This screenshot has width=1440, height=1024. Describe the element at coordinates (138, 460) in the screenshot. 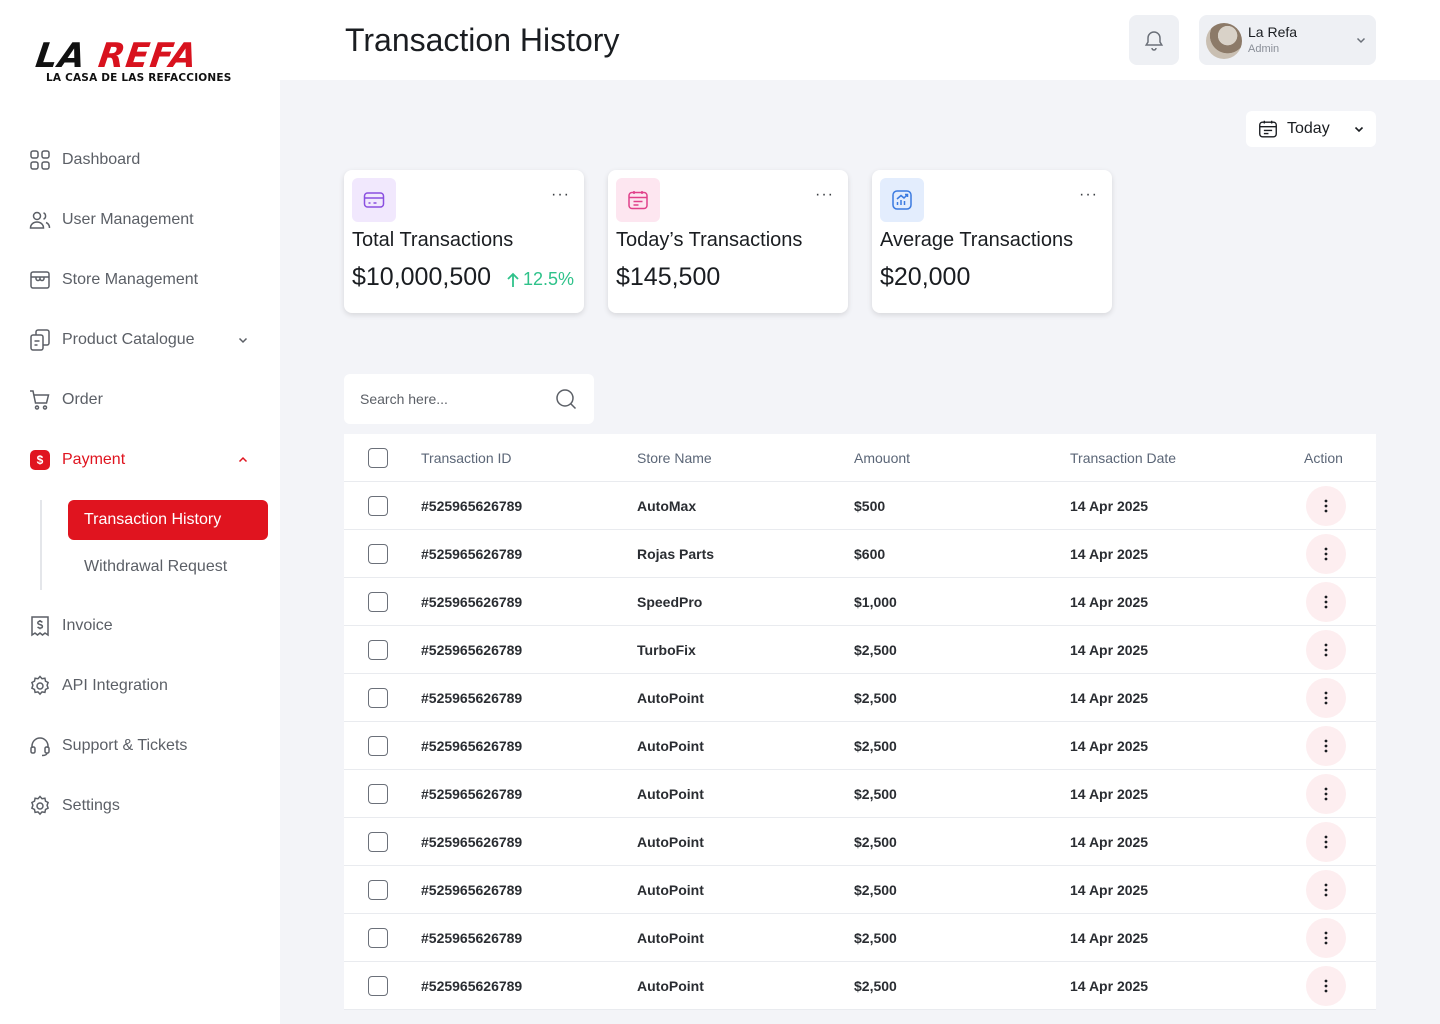

I see `sidebar-item-payment: $ Payment` at that location.